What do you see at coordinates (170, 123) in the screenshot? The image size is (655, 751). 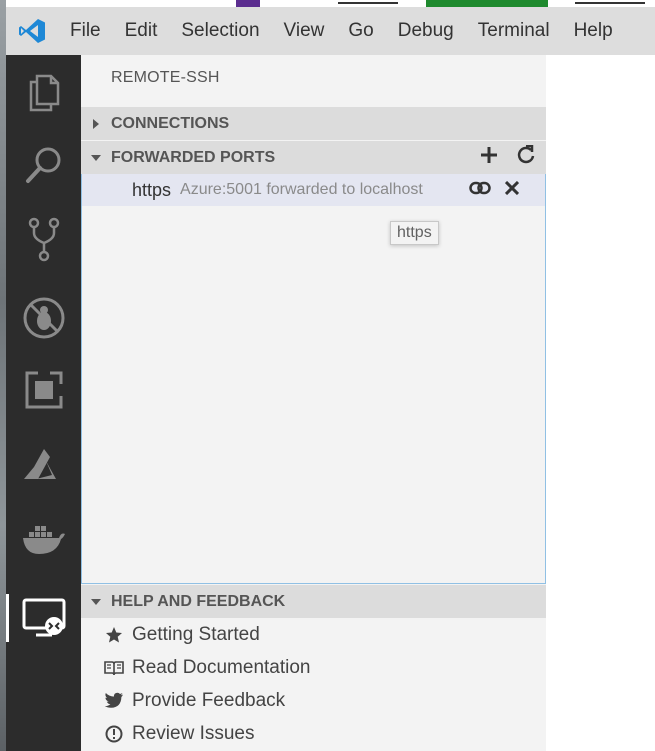 I see `connections-label: CONNECTIONS` at bounding box center [170, 123].